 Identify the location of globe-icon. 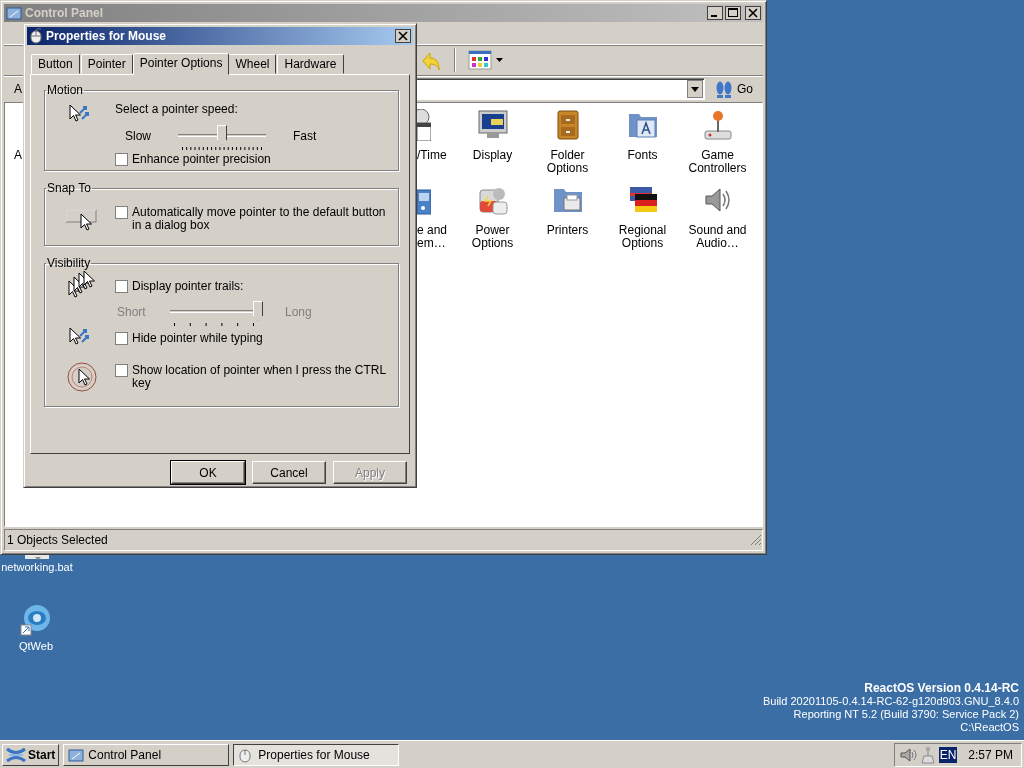
(36, 620).